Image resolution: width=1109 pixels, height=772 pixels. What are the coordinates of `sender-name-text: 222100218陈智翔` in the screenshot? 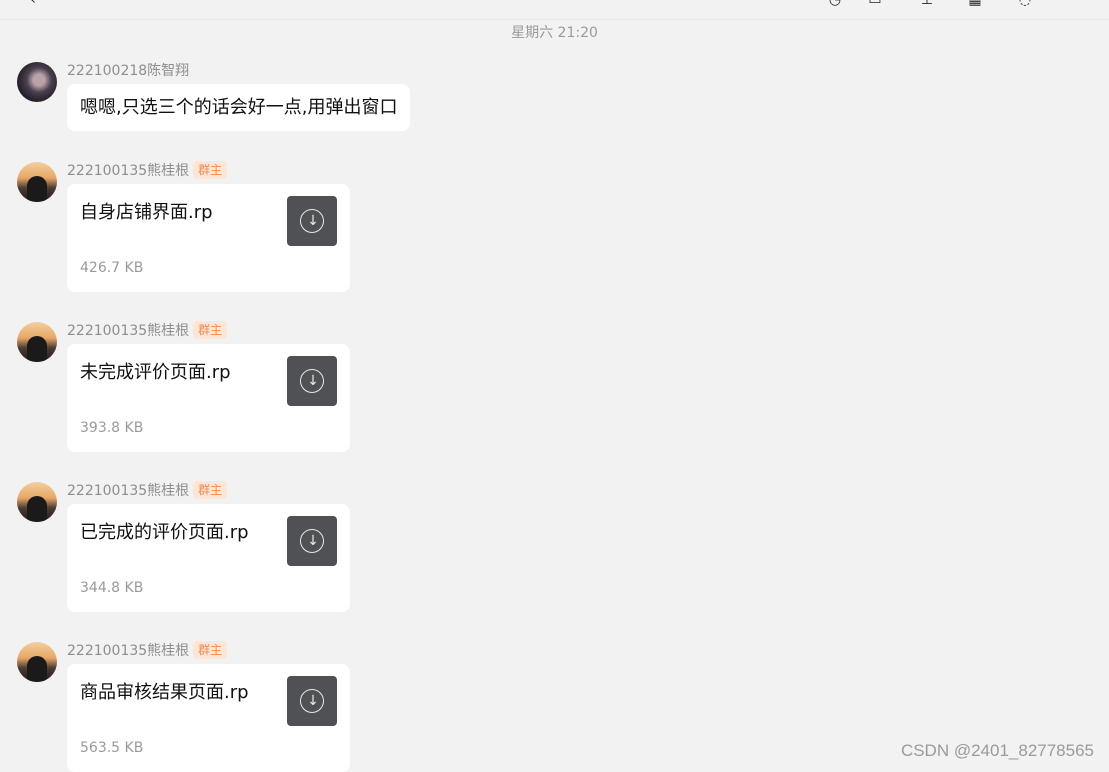 It's located at (128, 71).